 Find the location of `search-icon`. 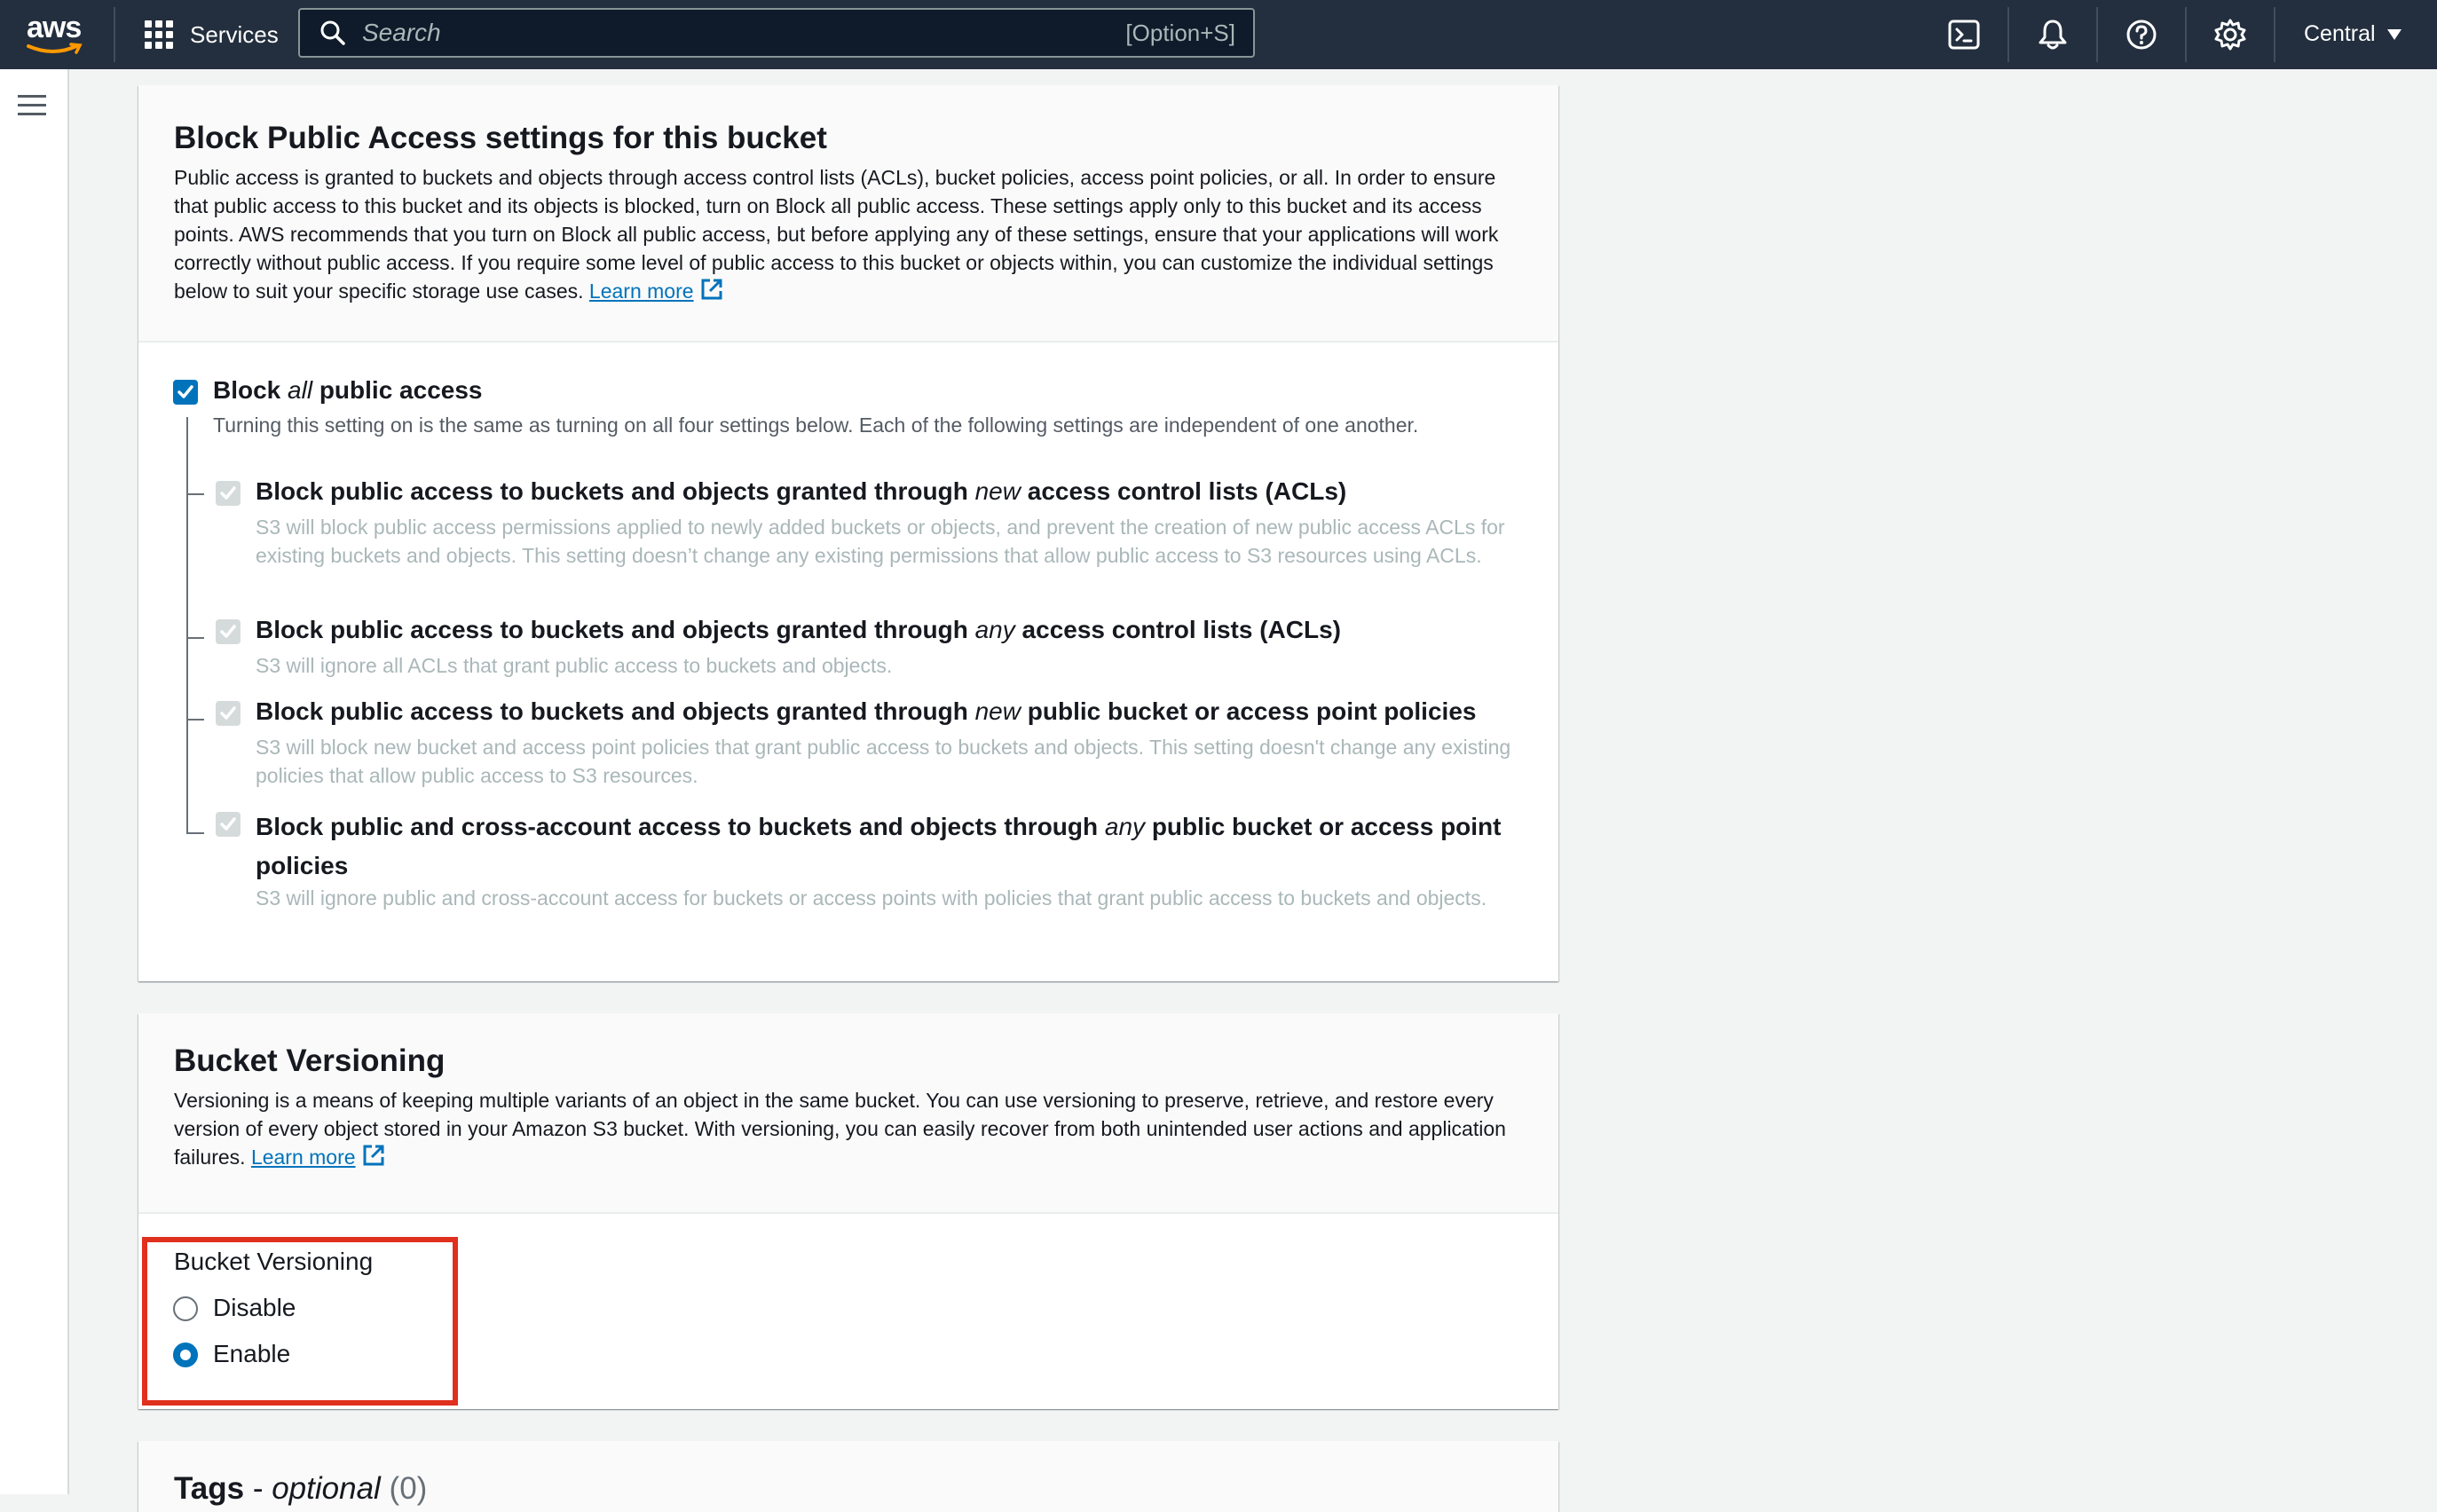

search-icon is located at coordinates (332, 32).